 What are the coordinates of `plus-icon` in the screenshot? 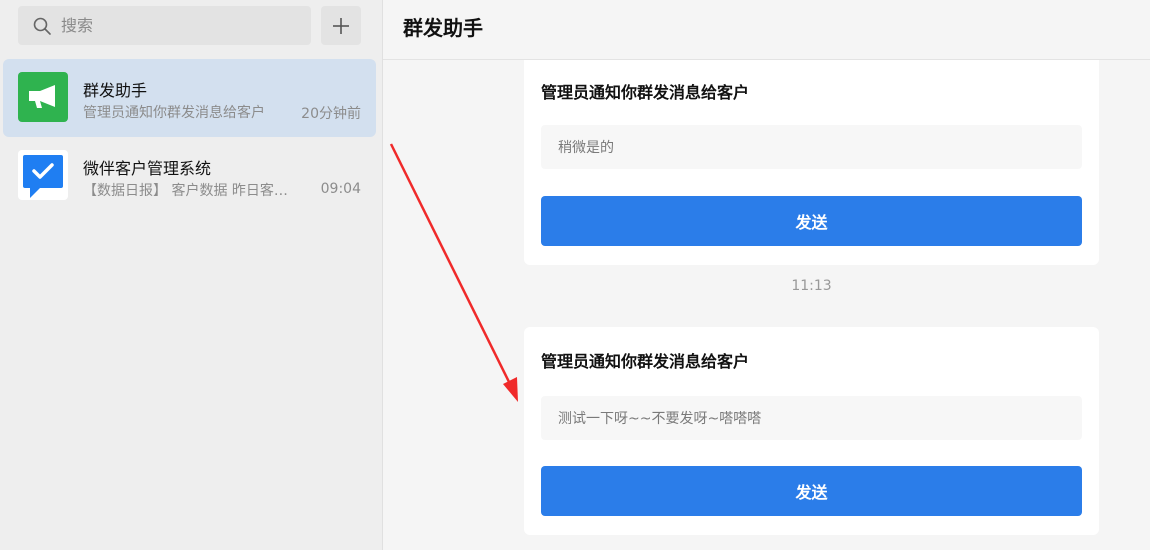 It's located at (341, 25).